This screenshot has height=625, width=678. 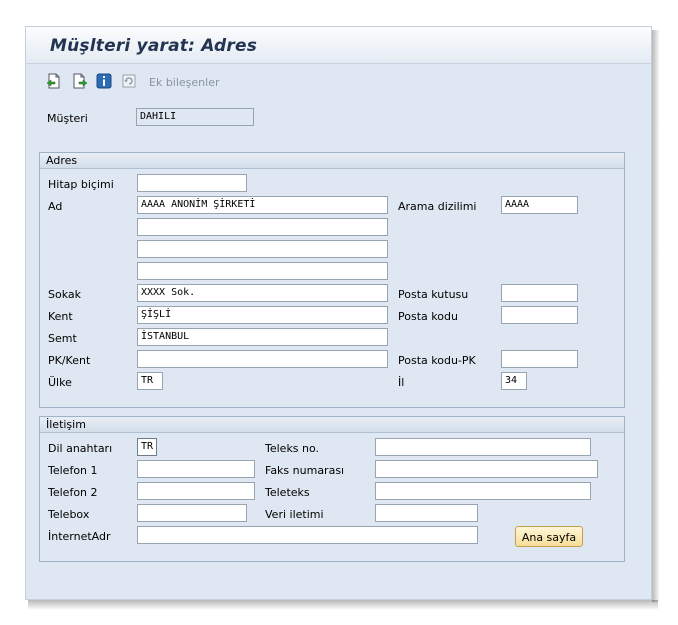 I want to click on application-toolbar: Ek bileşenler, so click(x=338, y=80).